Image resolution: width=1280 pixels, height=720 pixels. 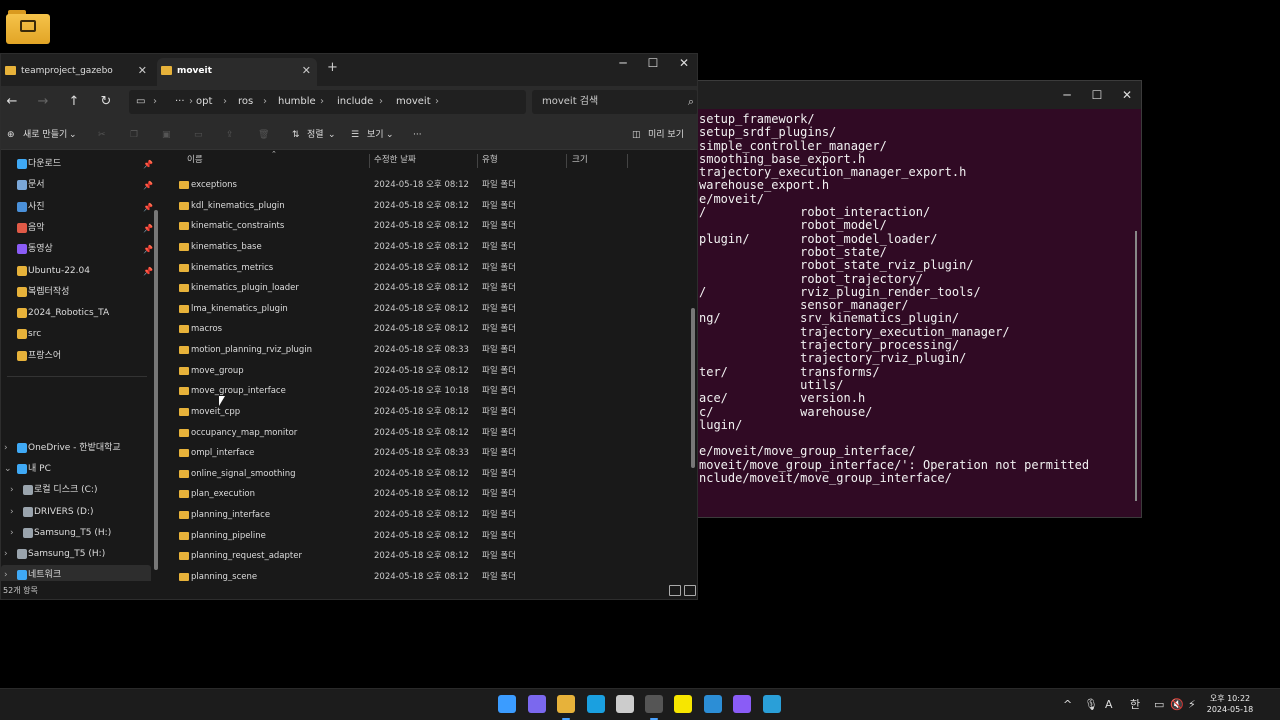 What do you see at coordinates (230, 135) in the screenshot?
I see `share-icon: ⇪` at bounding box center [230, 135].